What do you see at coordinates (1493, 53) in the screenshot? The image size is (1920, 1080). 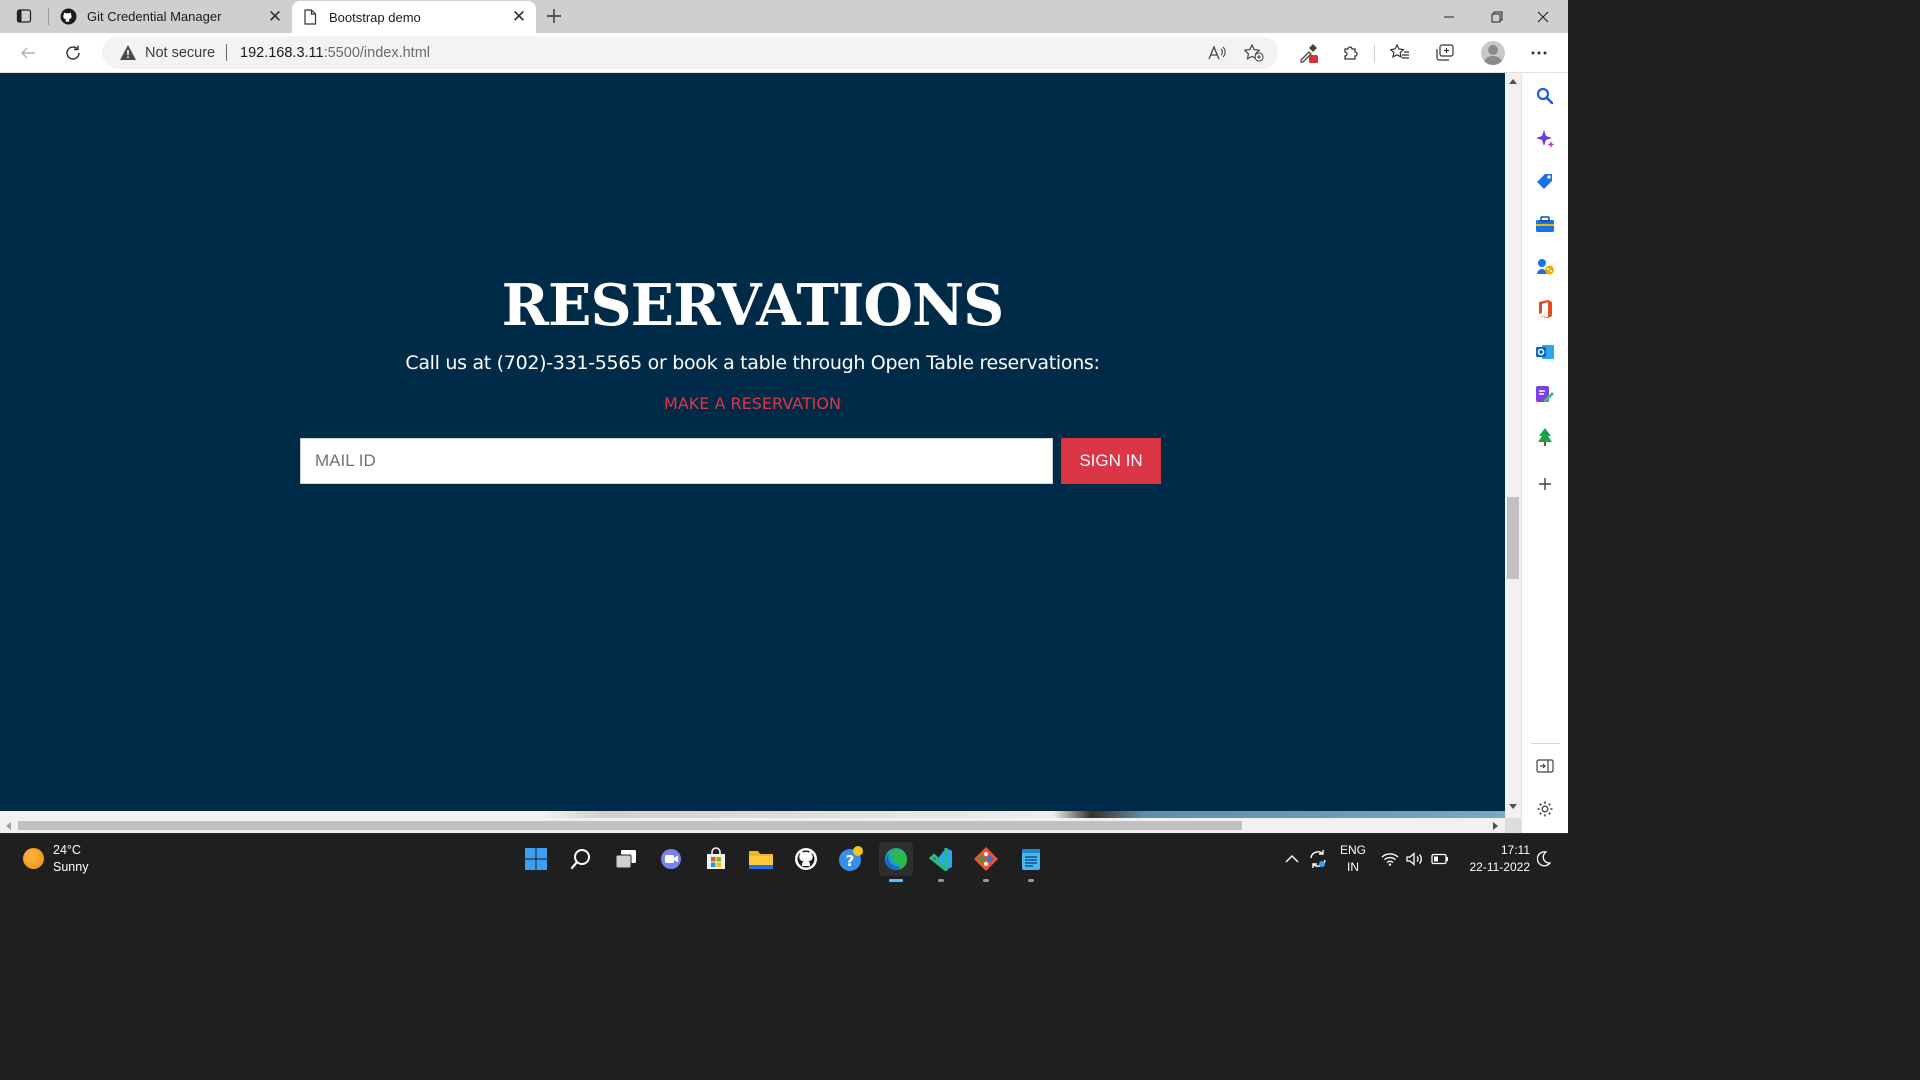 I see `profile-avatar` at bounding box center [1493, 53].